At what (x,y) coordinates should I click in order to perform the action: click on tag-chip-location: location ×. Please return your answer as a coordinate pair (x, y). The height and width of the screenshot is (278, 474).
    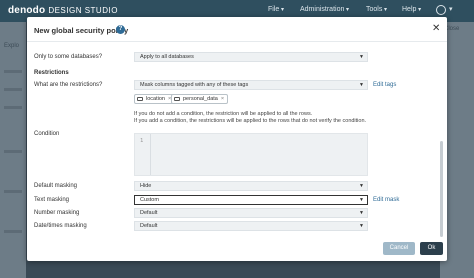
    Looking at the image, I should click on (155, 99).